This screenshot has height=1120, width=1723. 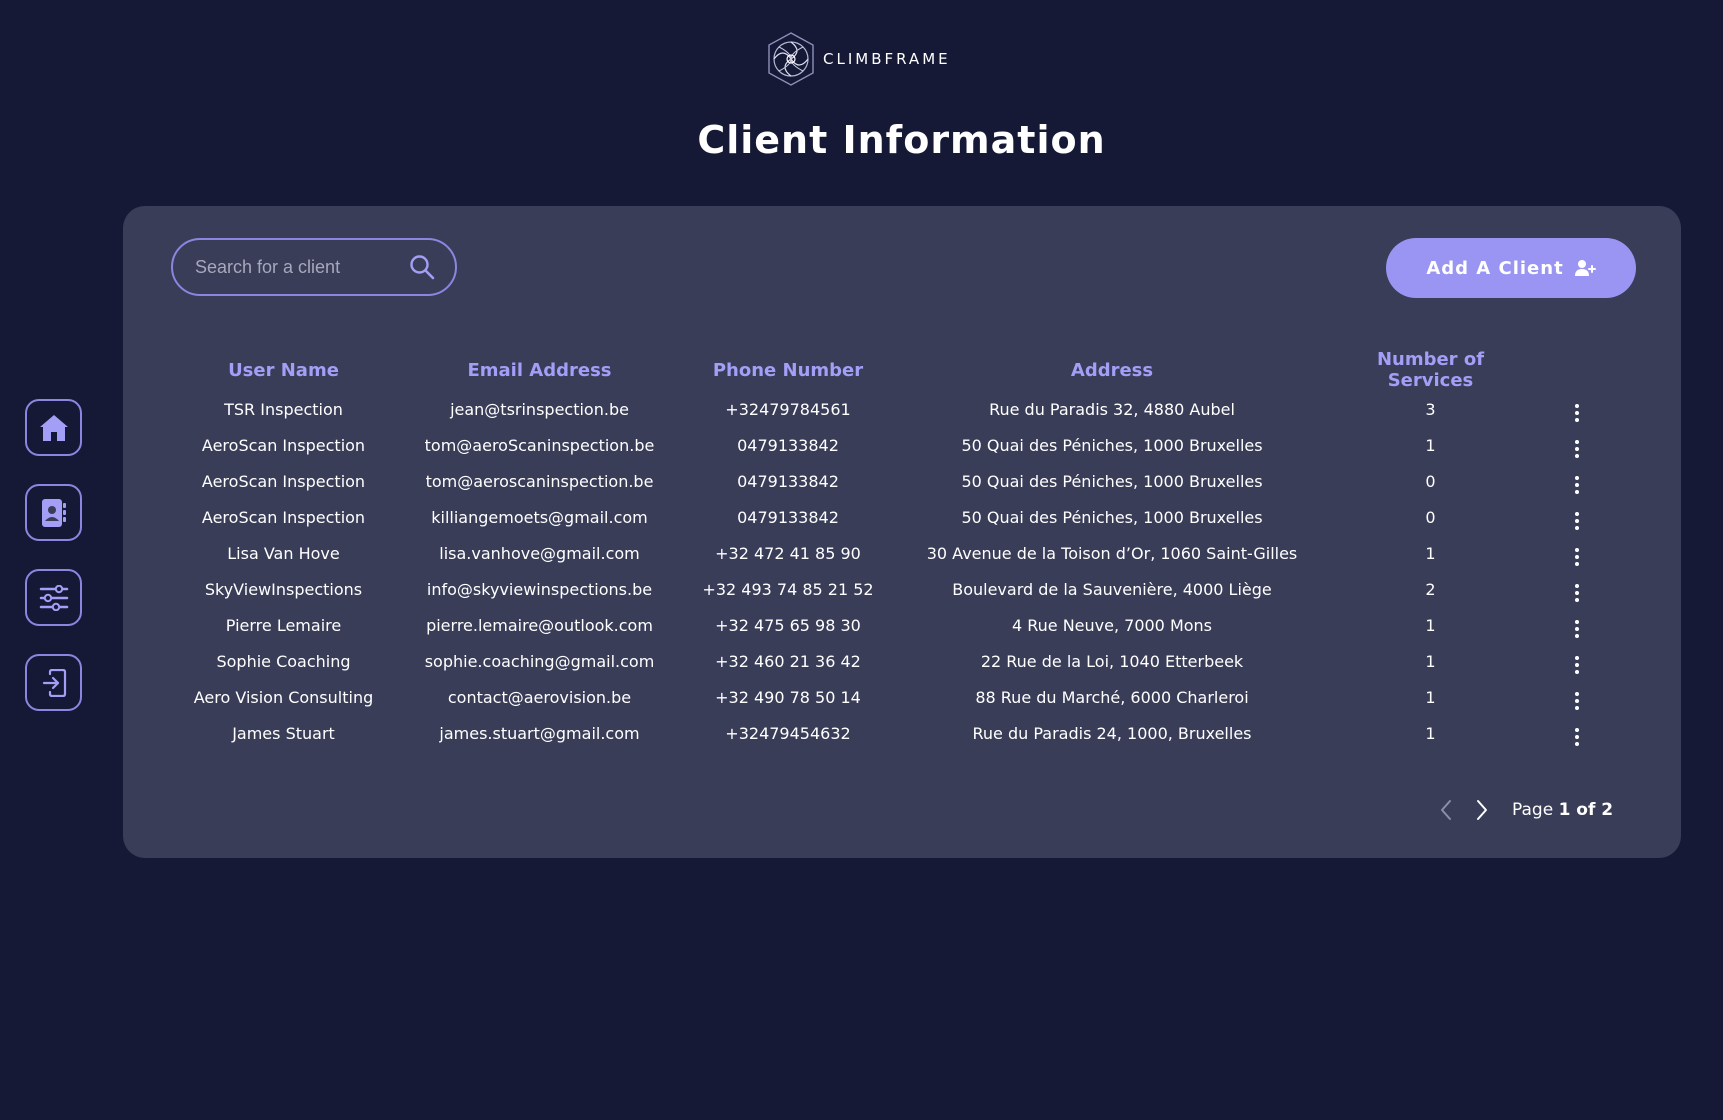 I want to click on home-icon, so click(x=53, y=427).